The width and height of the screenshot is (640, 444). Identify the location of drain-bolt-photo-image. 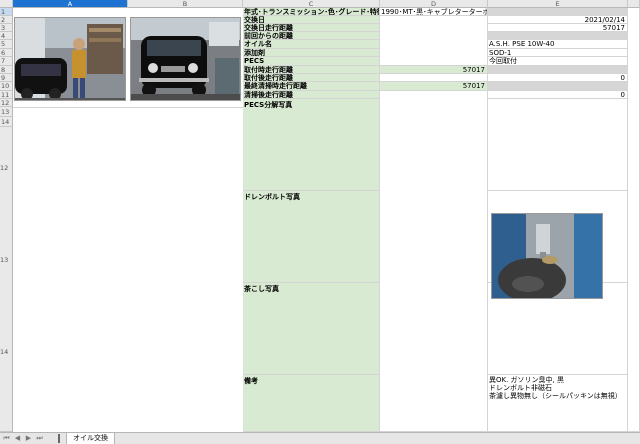
(547, 256).